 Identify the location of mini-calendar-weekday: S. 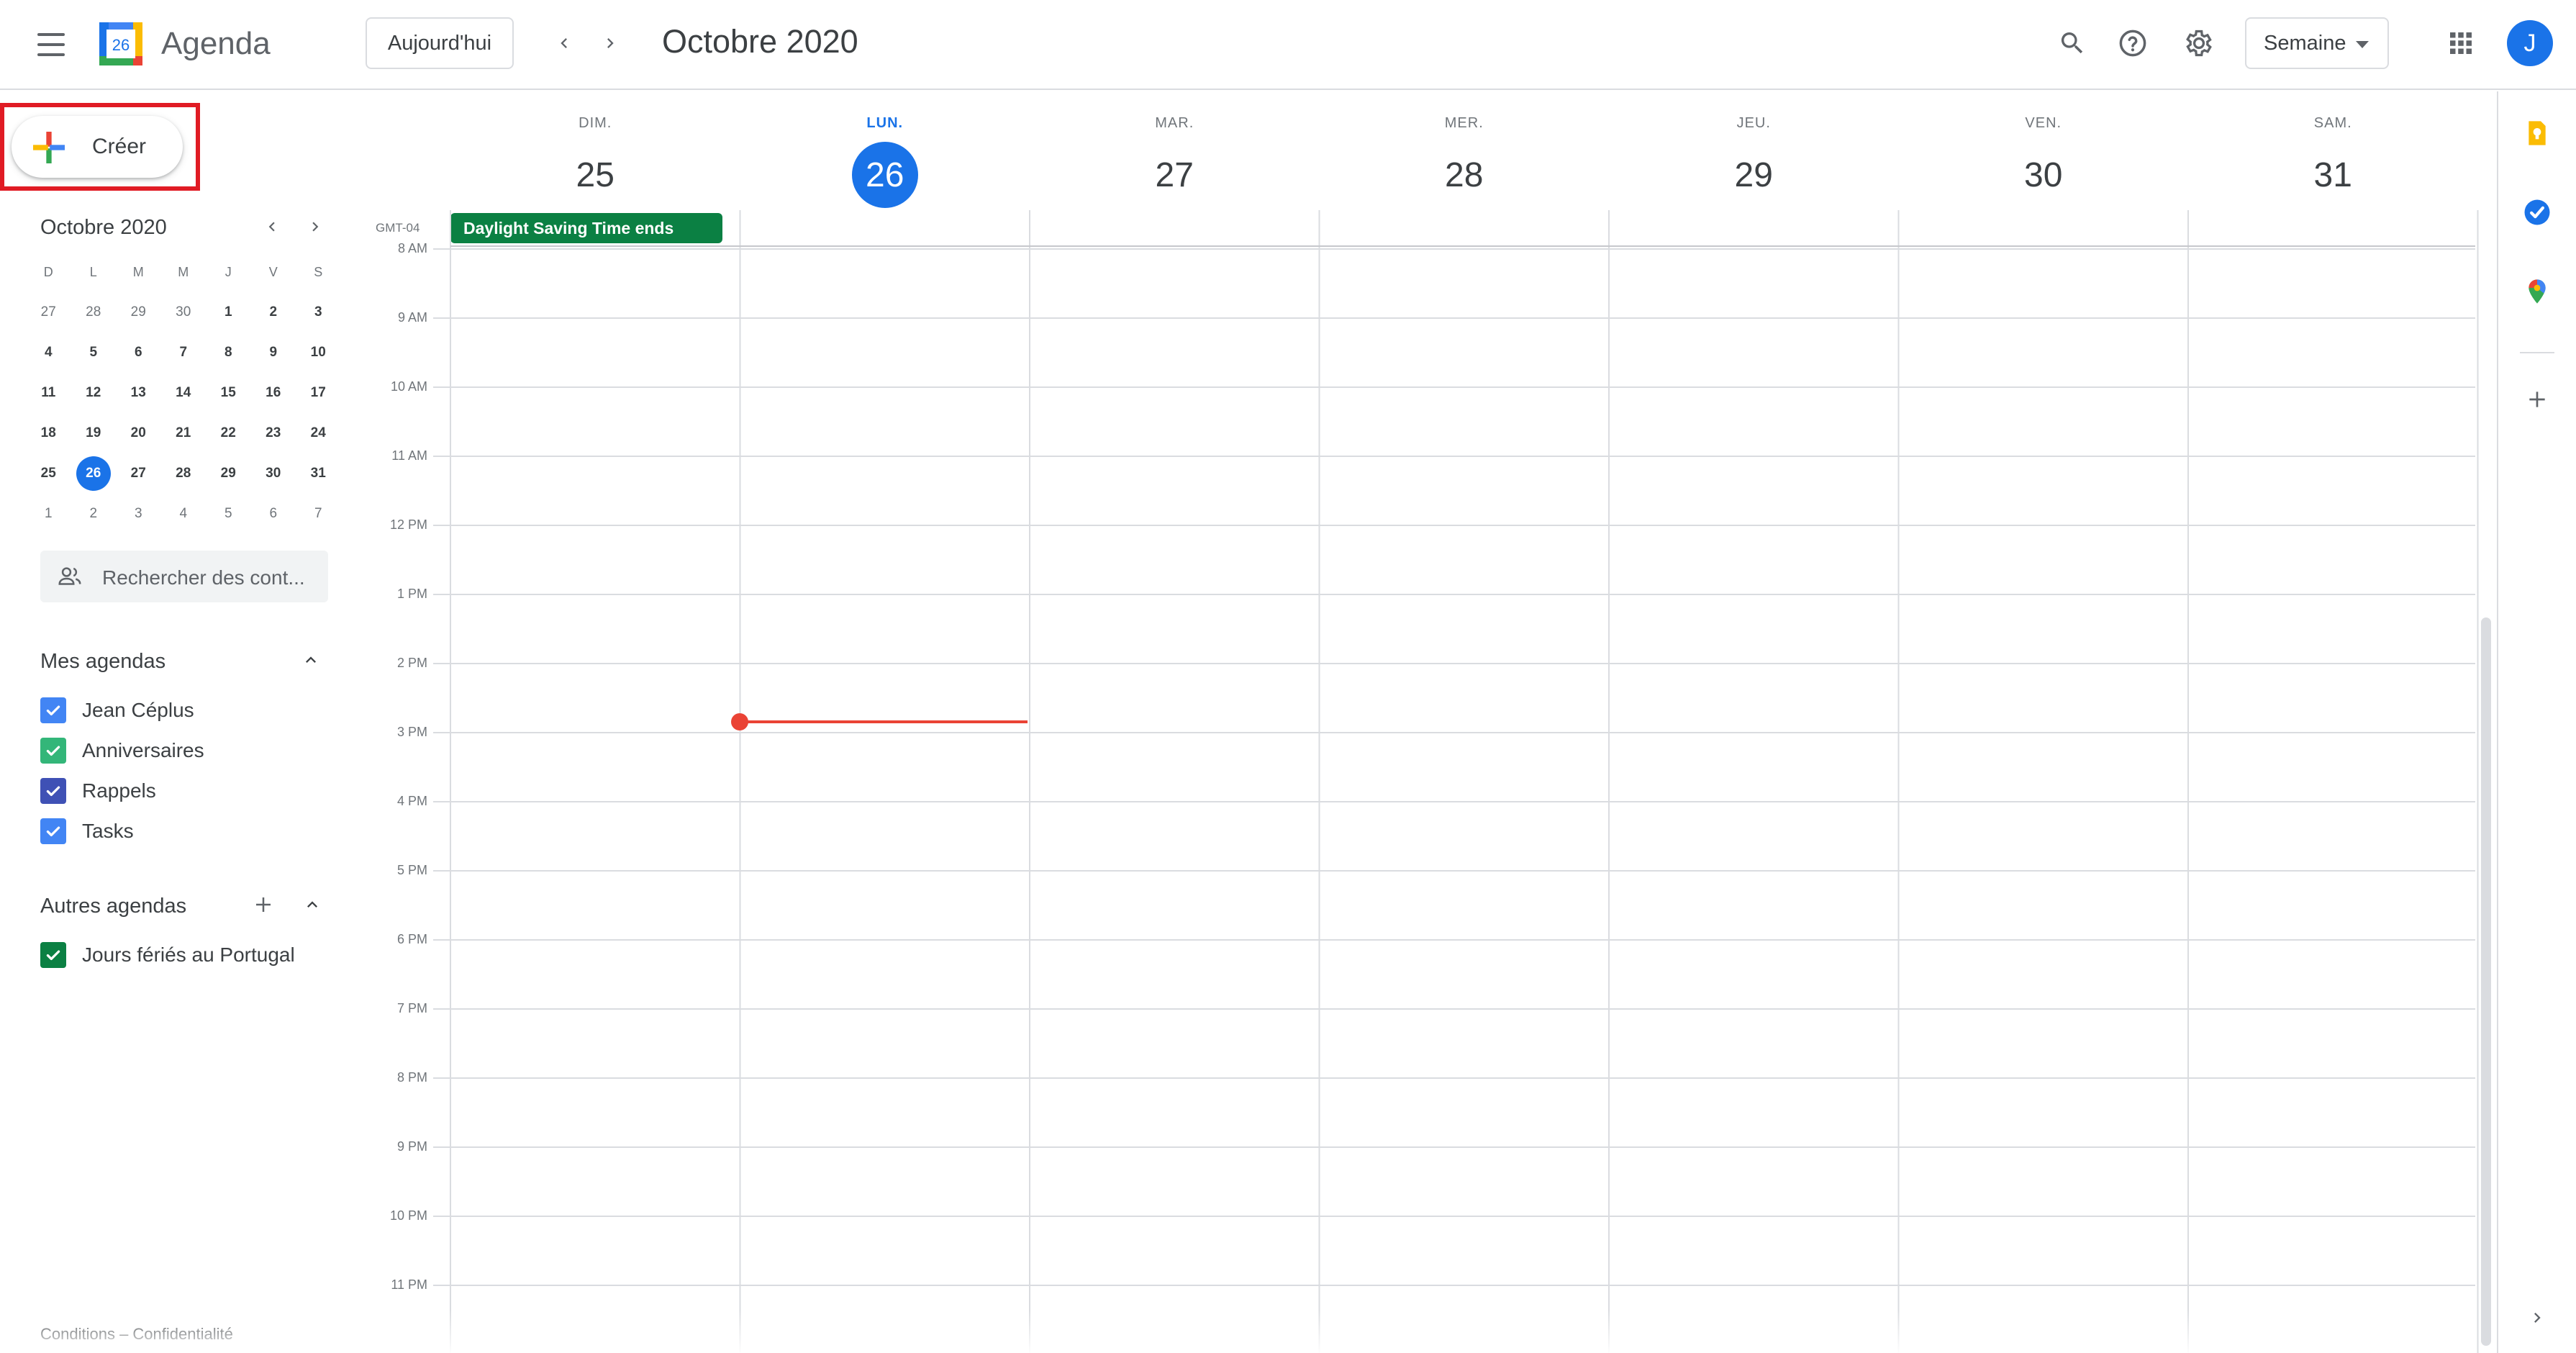
(318, 271).